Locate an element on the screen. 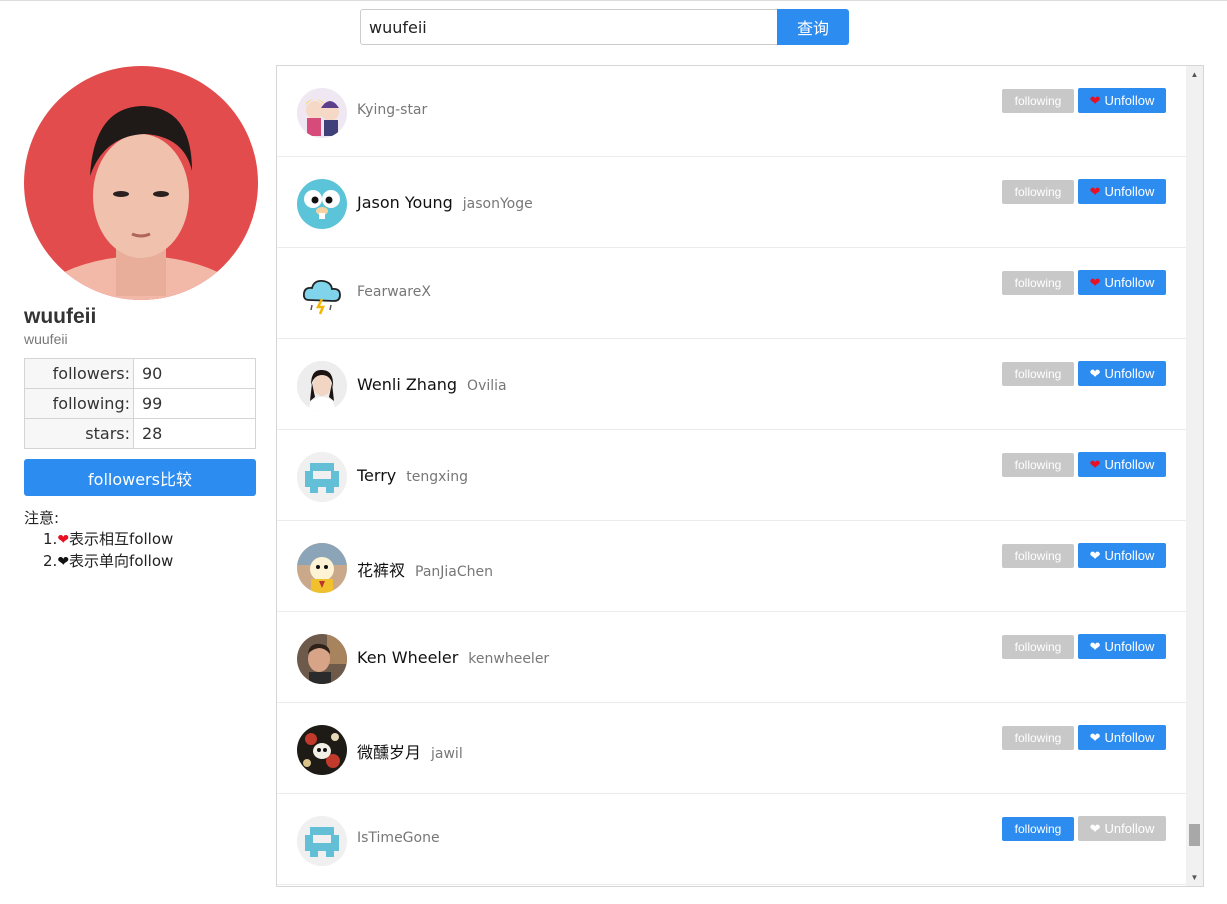 The image size is (1227, 904). note-text: 表示相互follow is located at coordinates (121, 539).